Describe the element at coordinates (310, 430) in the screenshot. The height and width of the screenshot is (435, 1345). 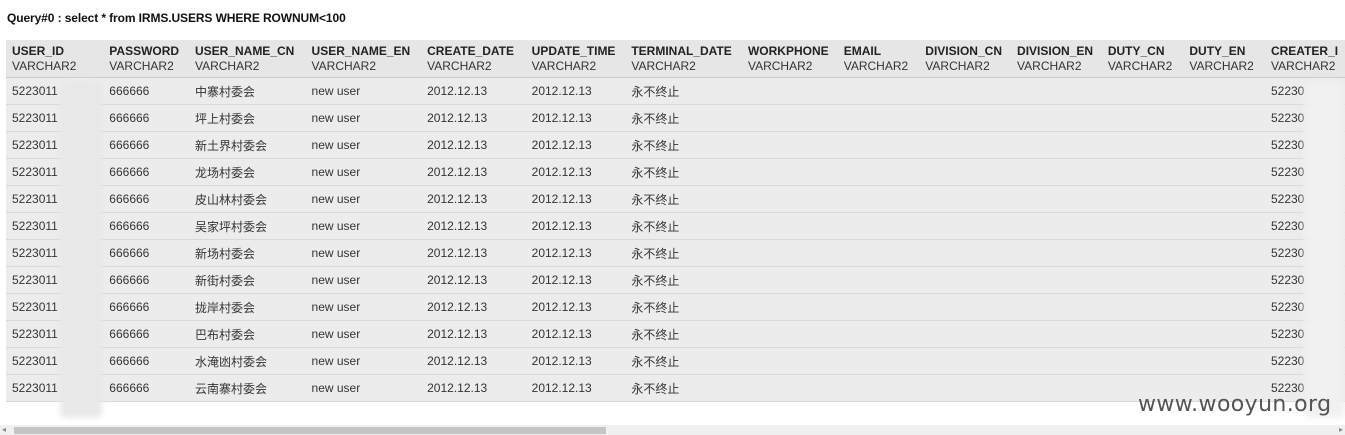
I see `scrollbar-thumb` at that location.